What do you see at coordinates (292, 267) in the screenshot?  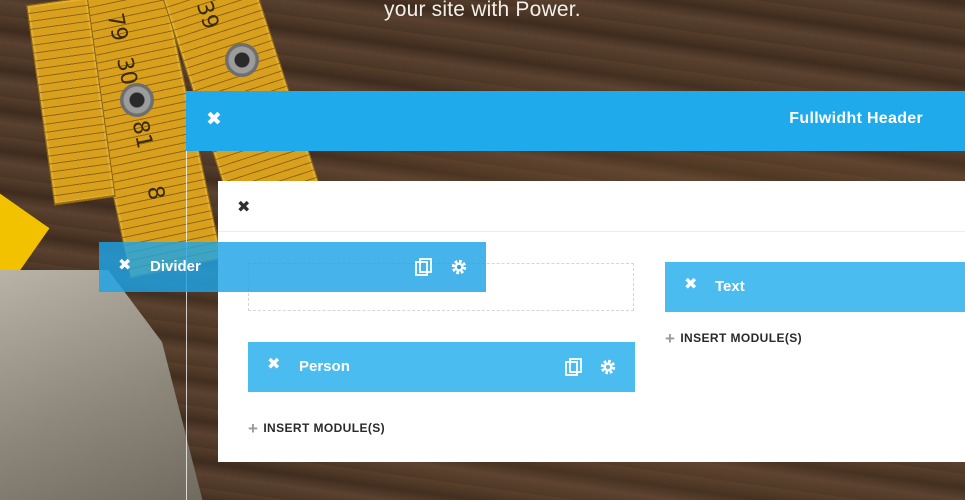 I see `module-divider-dragging: ✖ Divider` at bounding box center [292, 267].